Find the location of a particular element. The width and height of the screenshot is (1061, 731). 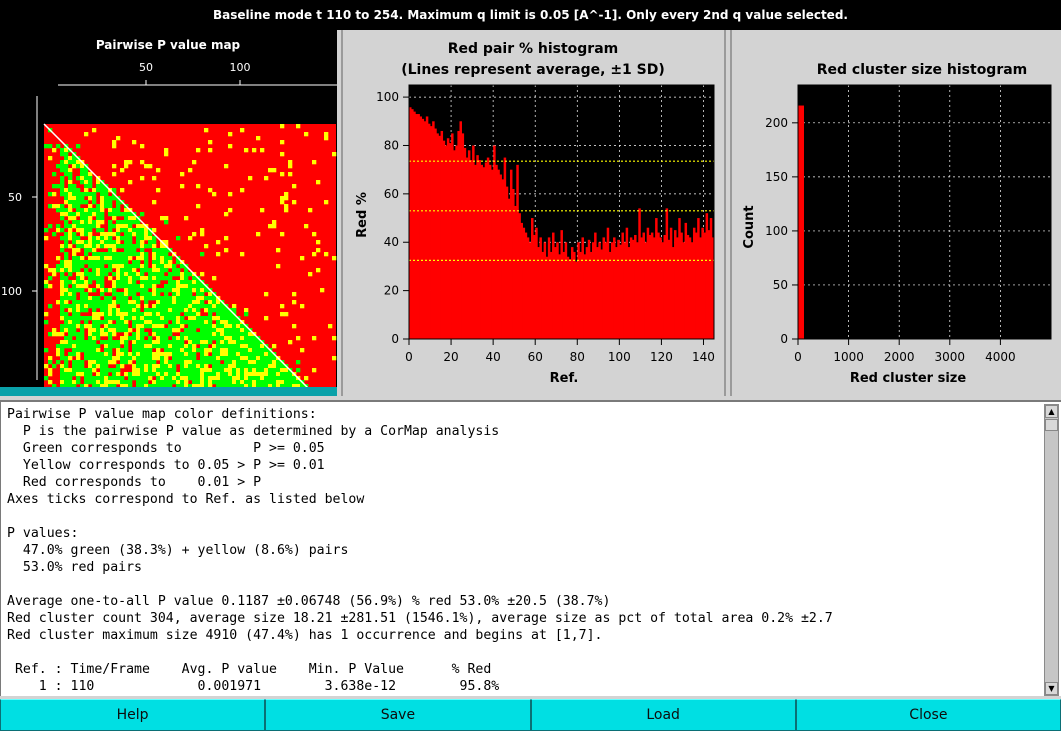

help-button: Help is located at coordinates (133, 715).